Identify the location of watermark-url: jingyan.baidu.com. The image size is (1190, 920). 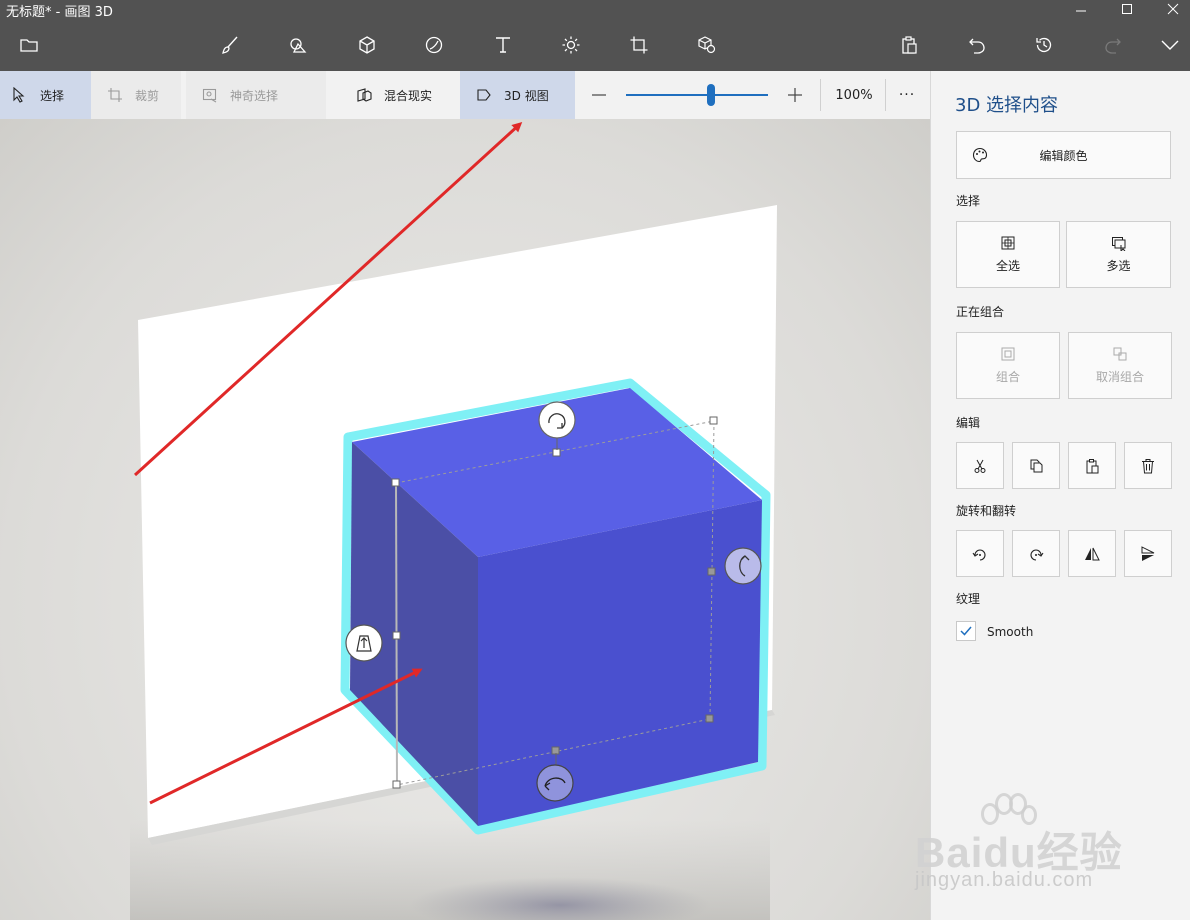
(1004, 880).